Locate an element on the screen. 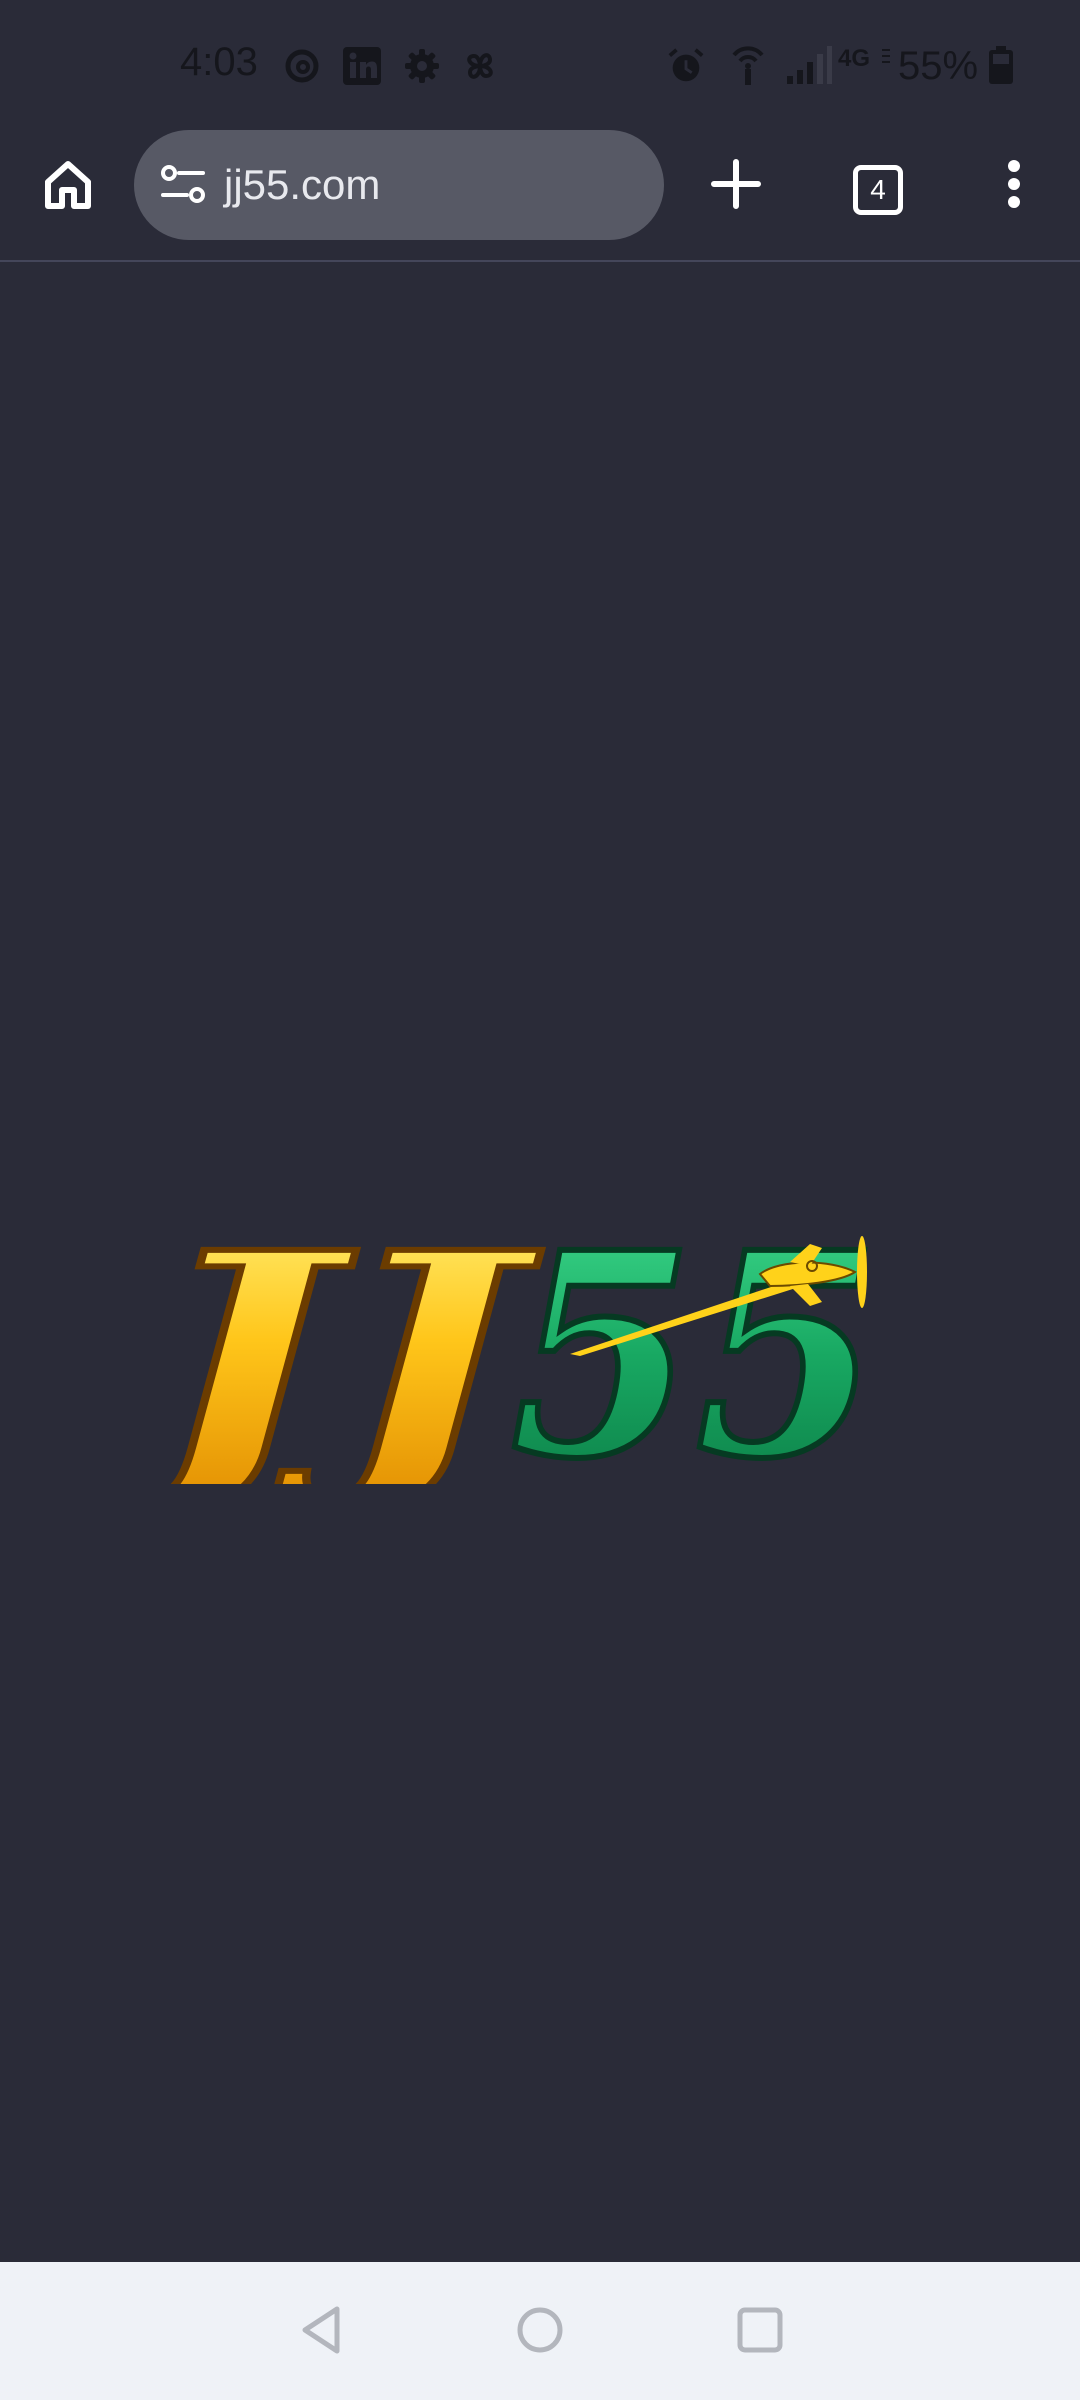 The image size is (1080, 2400). svg-text: JJ is located at coordinates (346, 1349).